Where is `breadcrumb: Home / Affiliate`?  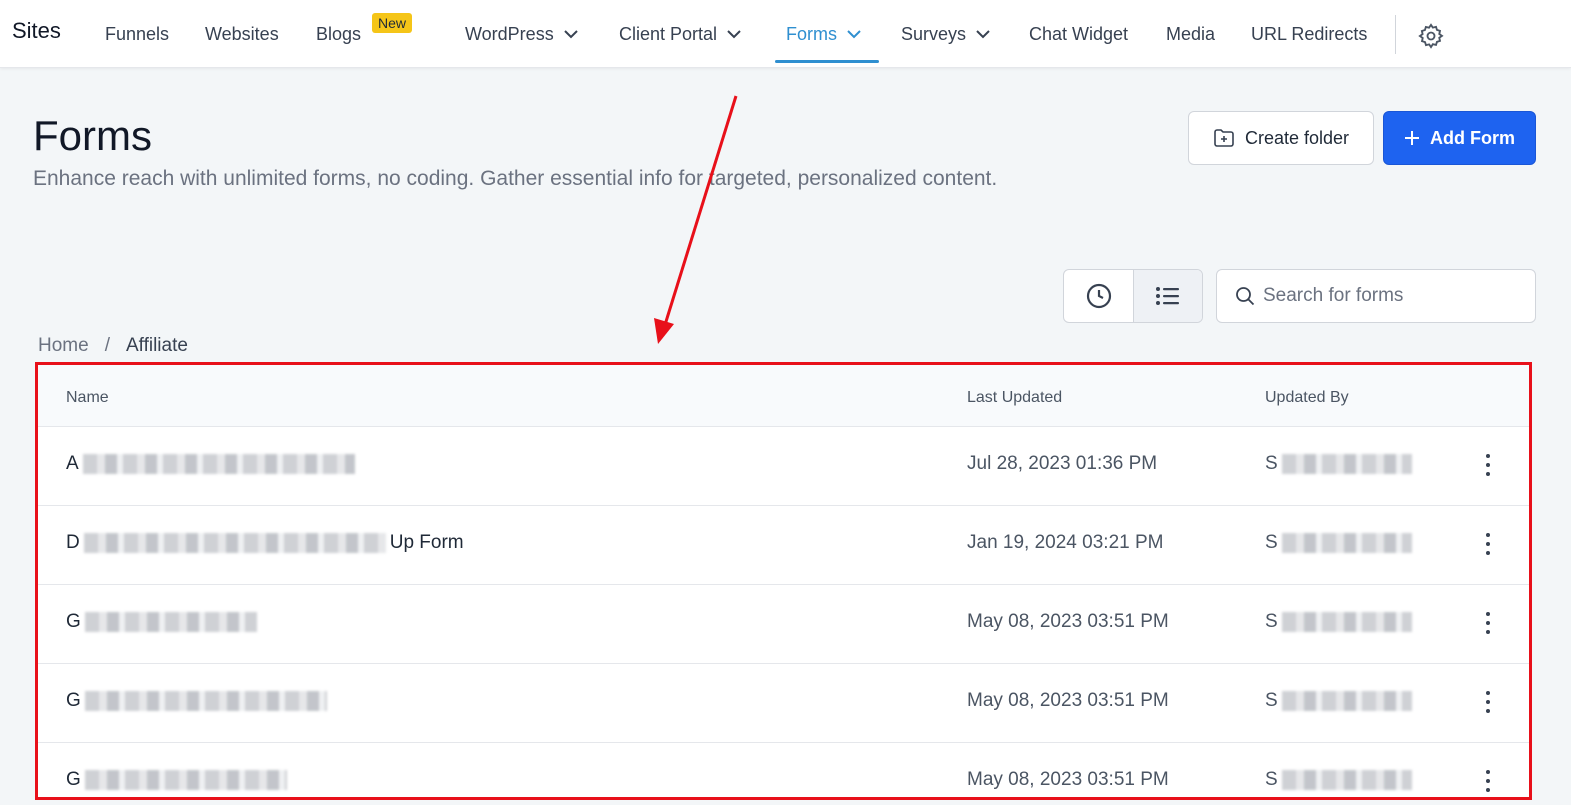
breadcrumb: Home / Affiliate is located at coordinates (113, 346).